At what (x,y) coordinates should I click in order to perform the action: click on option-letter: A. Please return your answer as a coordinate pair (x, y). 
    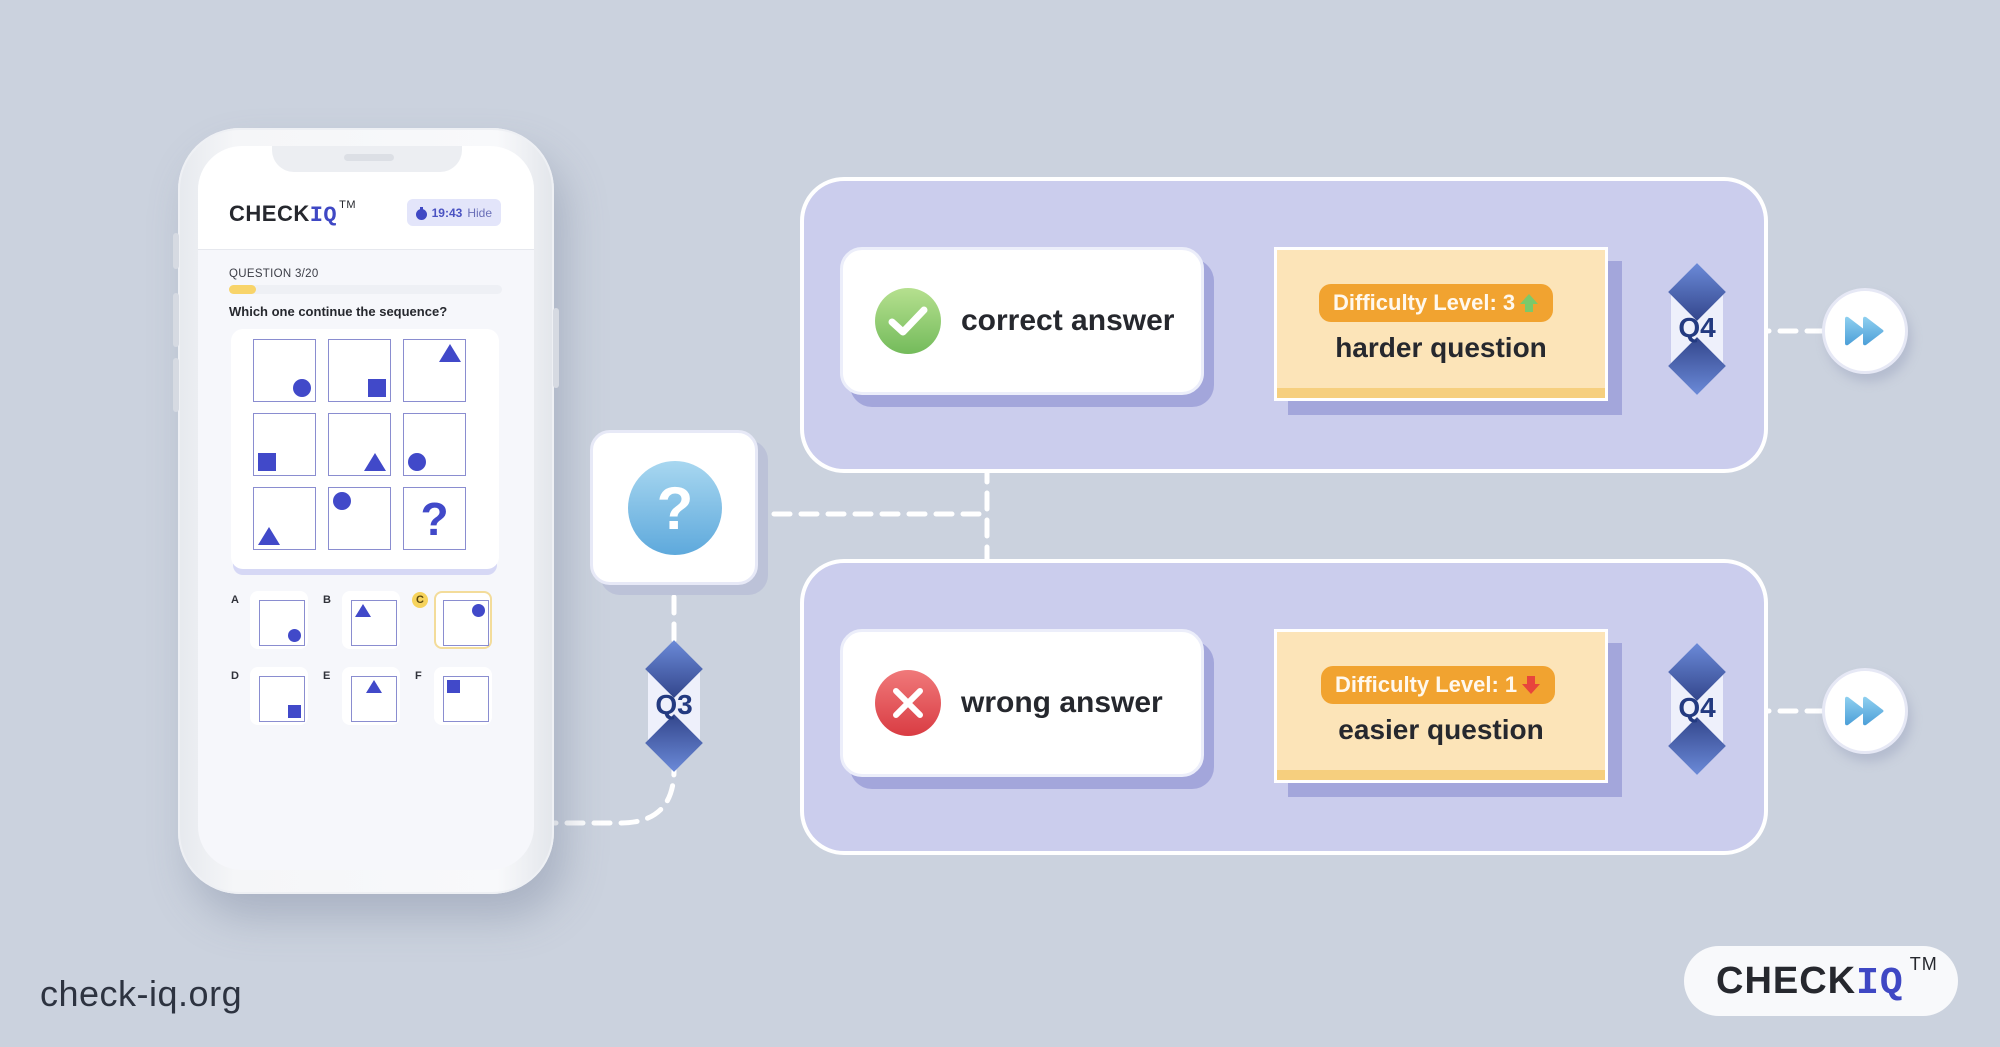
    Looking at the image, I should click on (235, 600).